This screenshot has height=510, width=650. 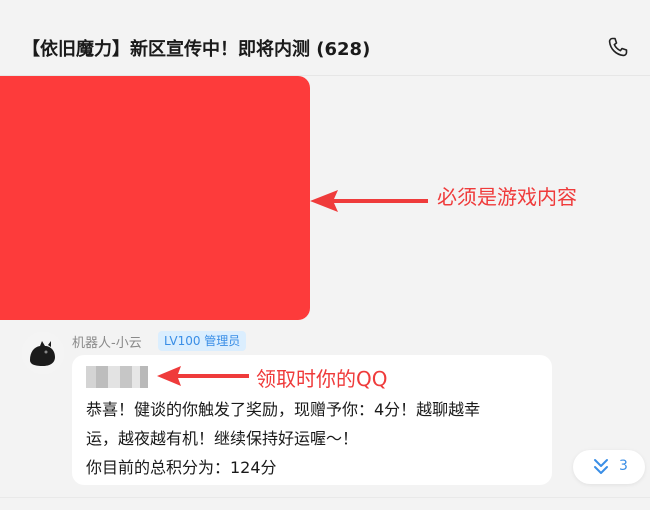 I want to click on chat-header: 【依旧魔力】新区宣传中！即将内测 (628), so click(x=325, y=38).